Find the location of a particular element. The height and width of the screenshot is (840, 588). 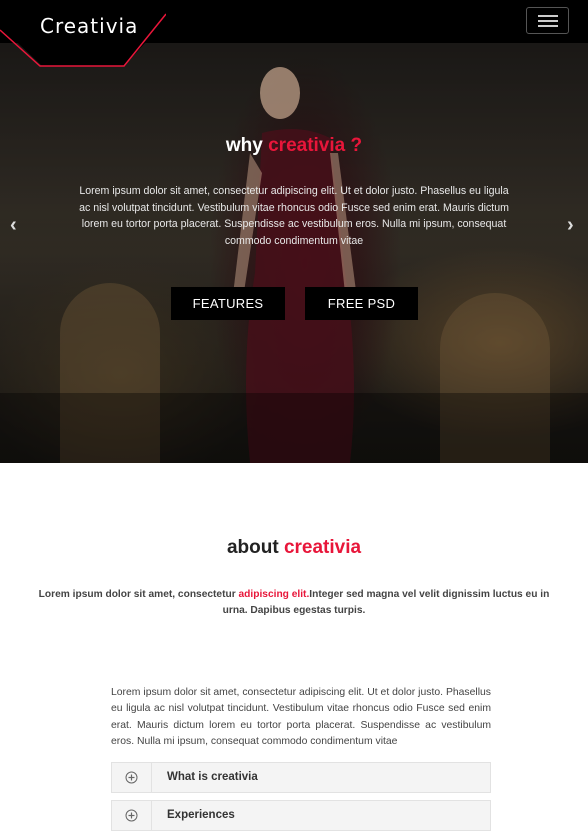

free-psd-button: FREE PSD is located at coordinates (361, 303).